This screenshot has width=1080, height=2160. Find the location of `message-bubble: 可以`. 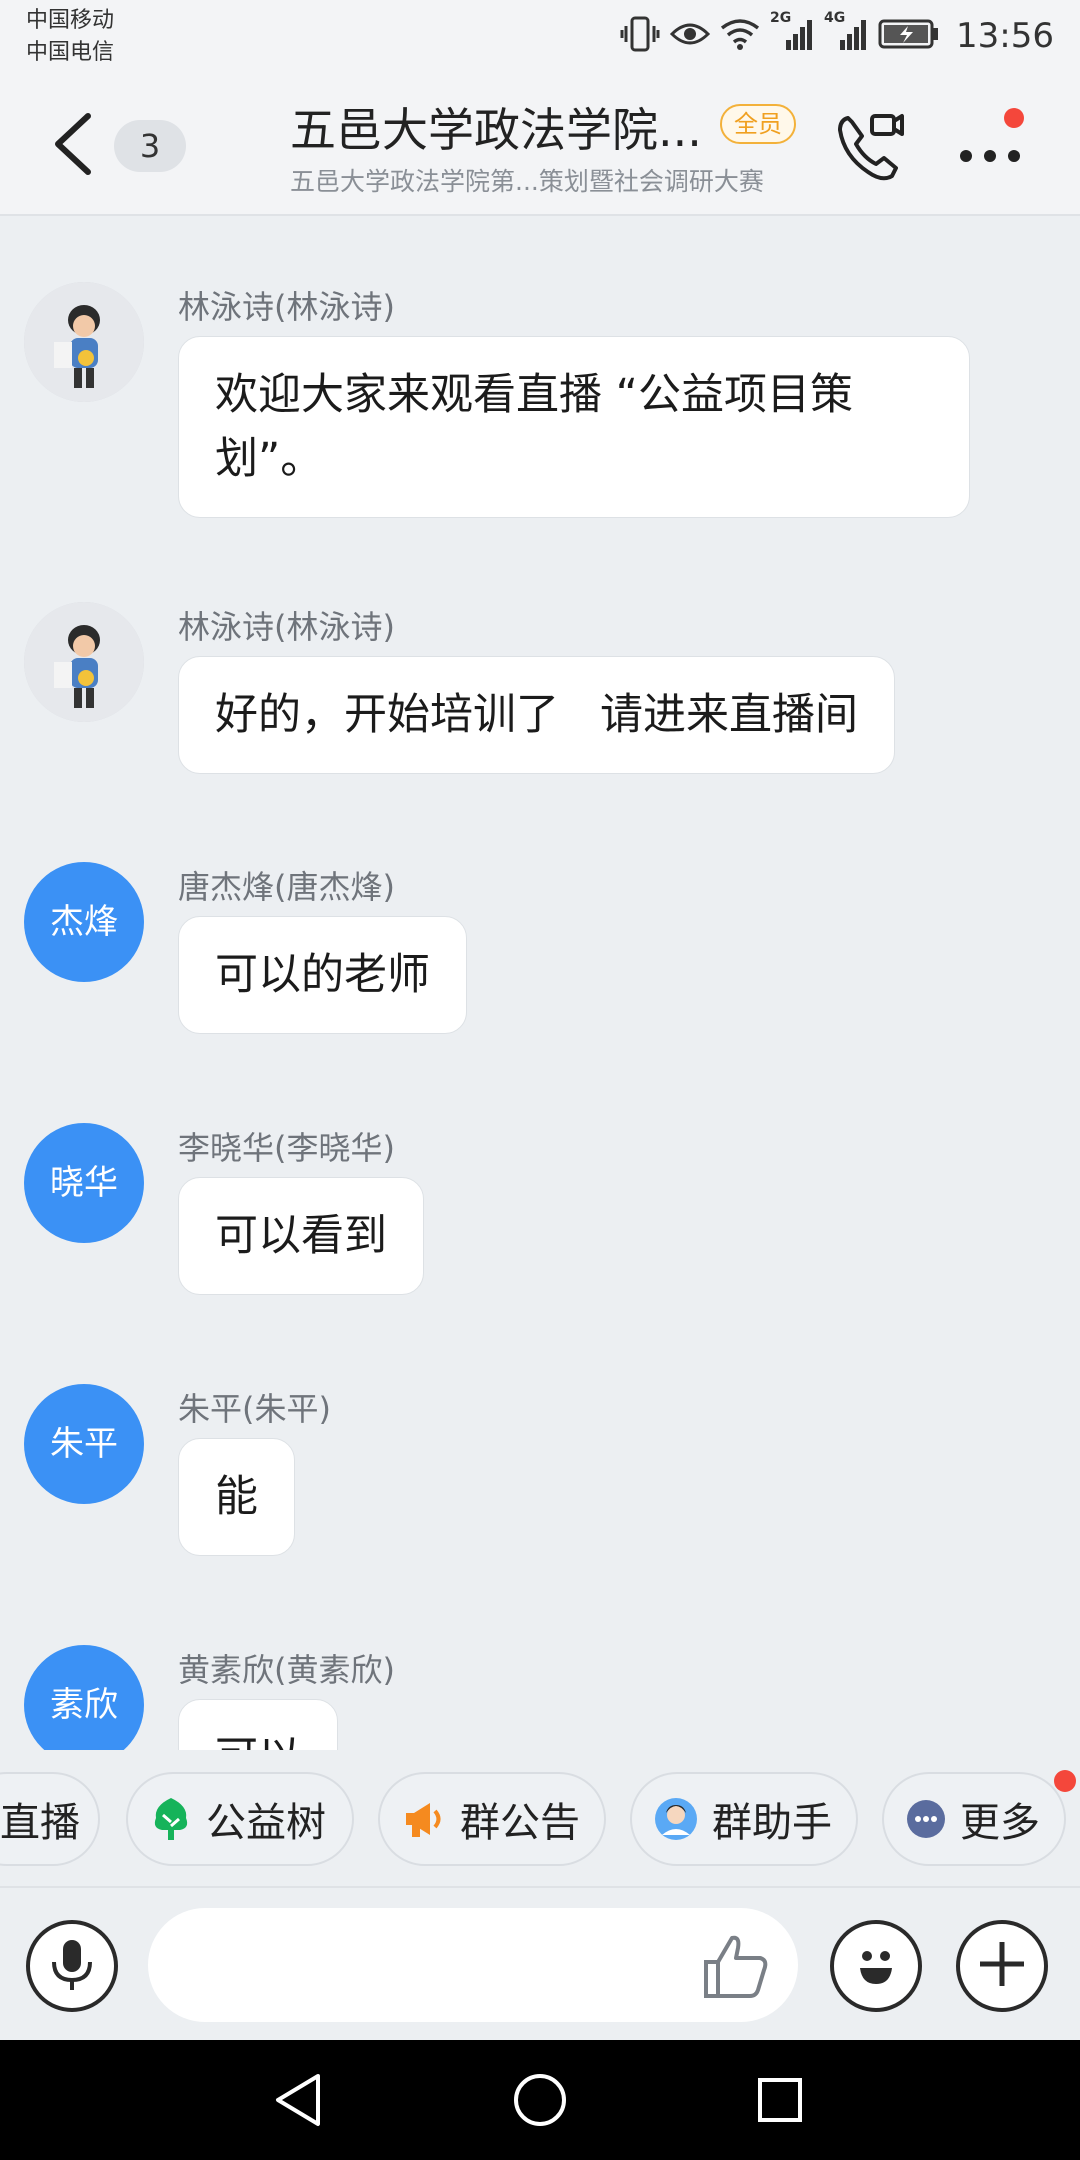

message-bubble: 可以 is located at coordinates (258, 1724).